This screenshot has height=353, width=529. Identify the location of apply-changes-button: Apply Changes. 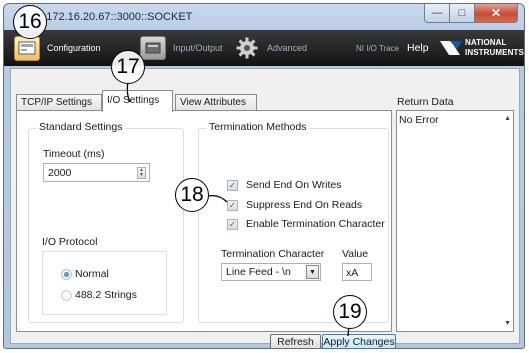
(359, 341).